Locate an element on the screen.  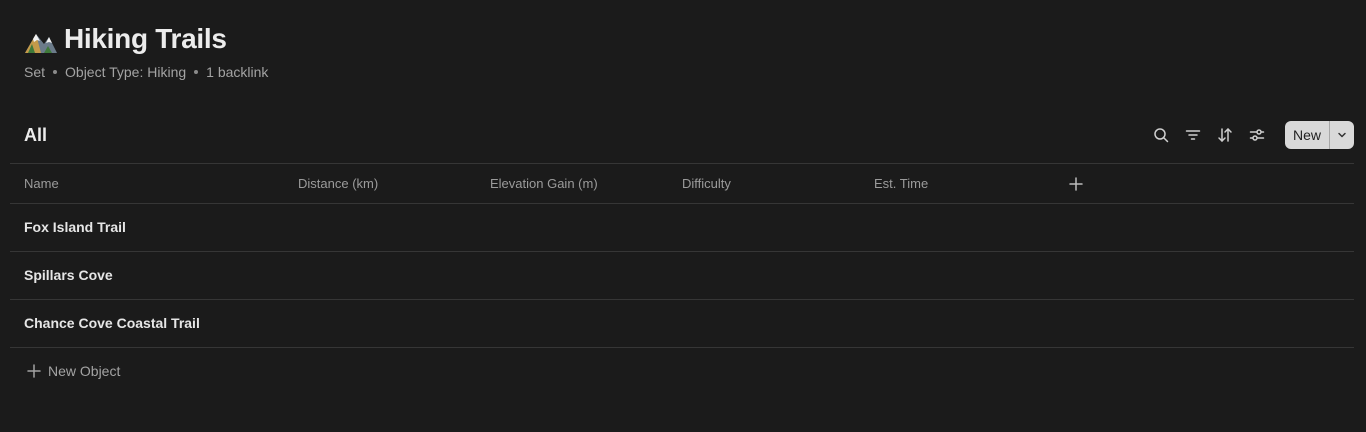
new-button-group: New is located at coordinates (1319, 135).